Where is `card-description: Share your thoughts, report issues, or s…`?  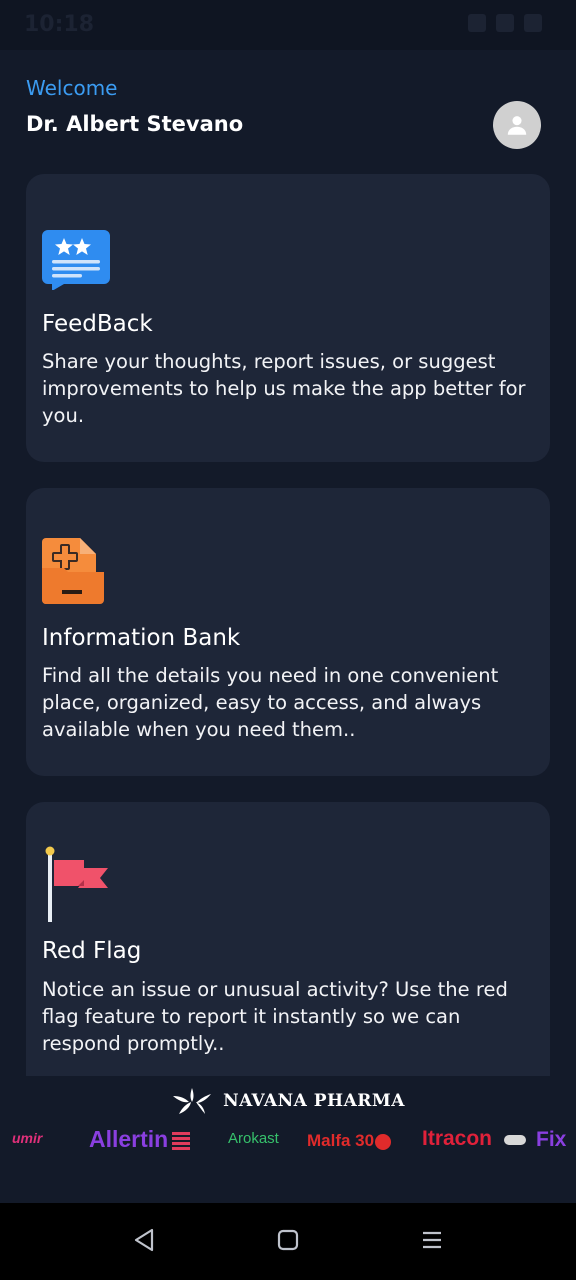
card-description: Share your thoughts, report issues, or s… is located at coordinates (284, 388).